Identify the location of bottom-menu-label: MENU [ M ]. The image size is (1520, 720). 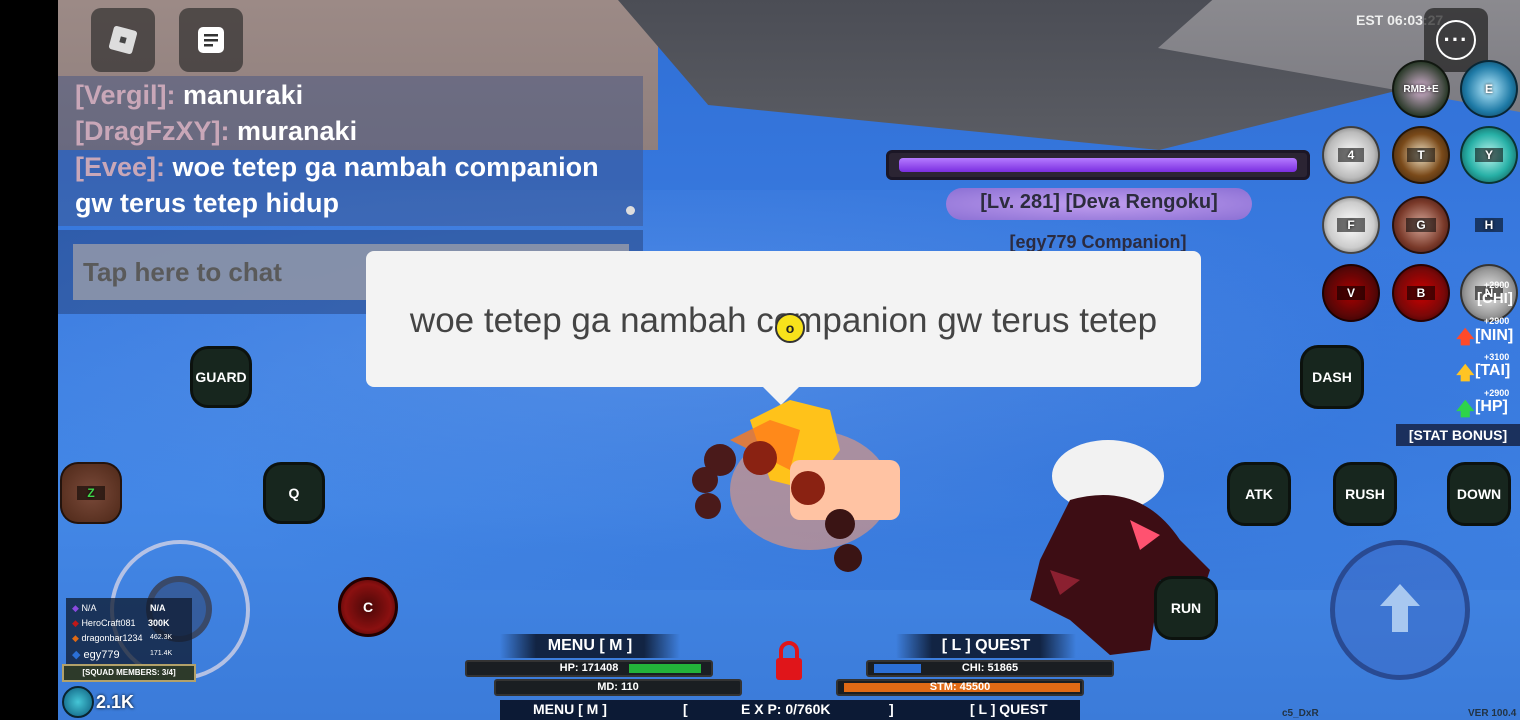
(570, 709).